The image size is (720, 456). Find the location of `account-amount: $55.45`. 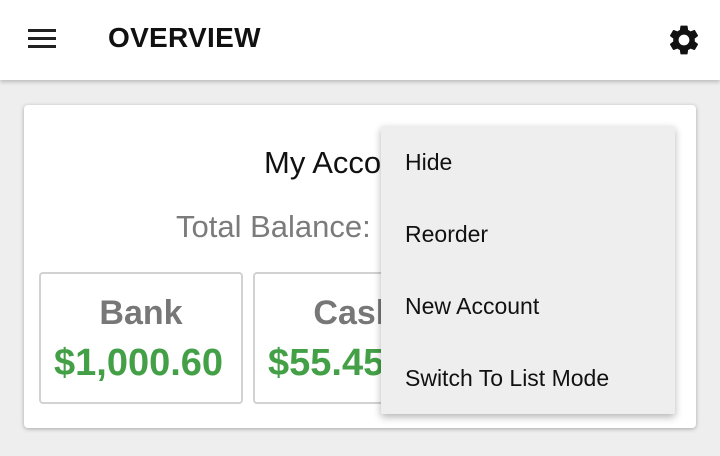

account-amount: $55.45 is located at coordinates (326, 363).